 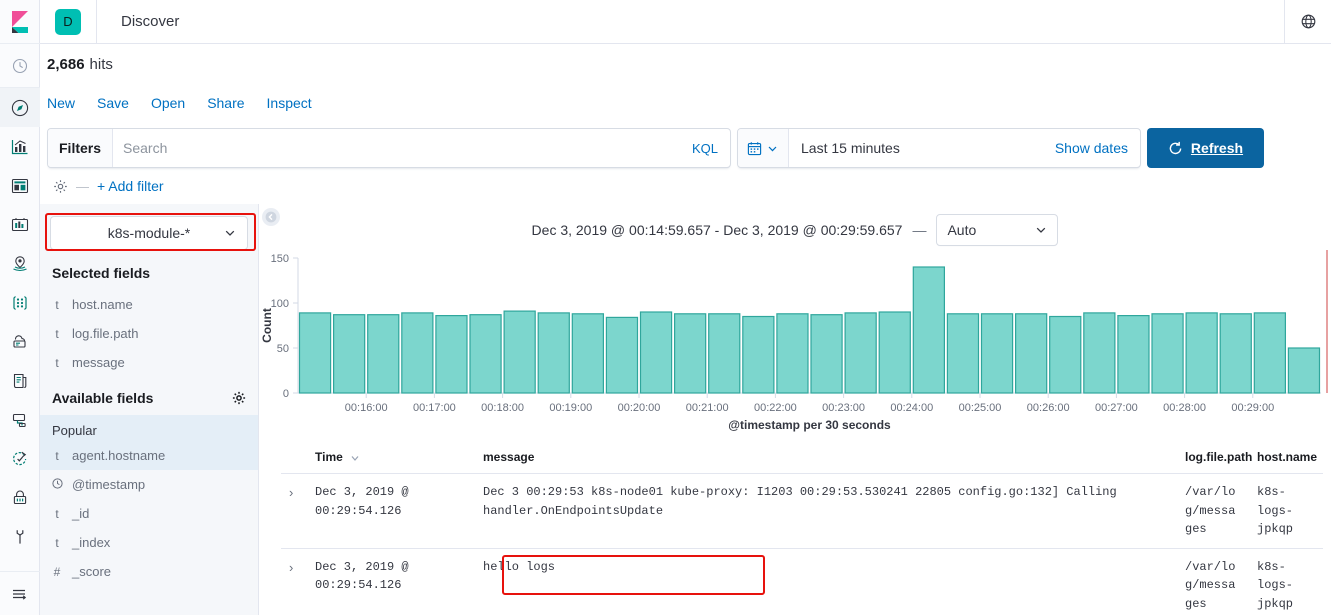 I want to click on field-id: t _id, so click(x=149, y=513).